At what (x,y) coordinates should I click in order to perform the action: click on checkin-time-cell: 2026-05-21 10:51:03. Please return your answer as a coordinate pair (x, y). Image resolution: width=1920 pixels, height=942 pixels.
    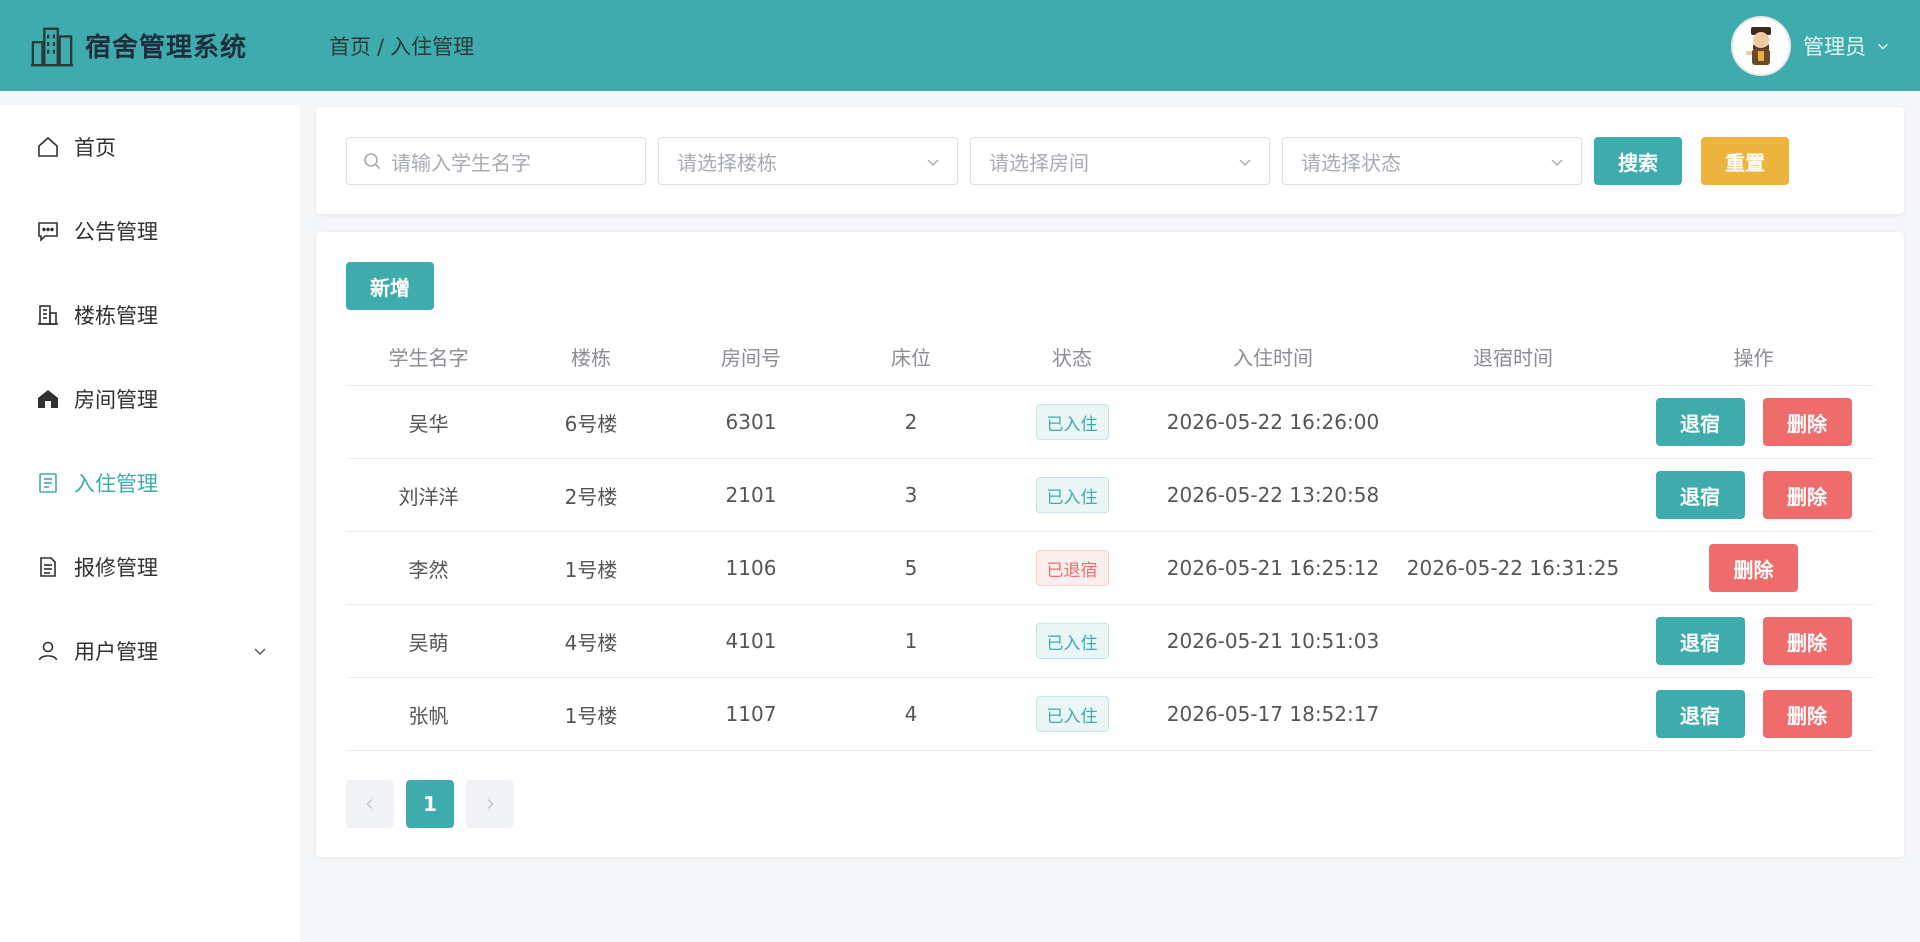
    Looking at the image, I should click on (1273, 641).